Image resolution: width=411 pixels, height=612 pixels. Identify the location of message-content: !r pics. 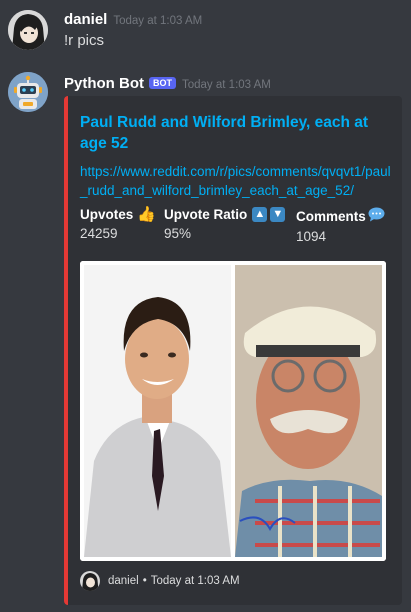
(84, 40).